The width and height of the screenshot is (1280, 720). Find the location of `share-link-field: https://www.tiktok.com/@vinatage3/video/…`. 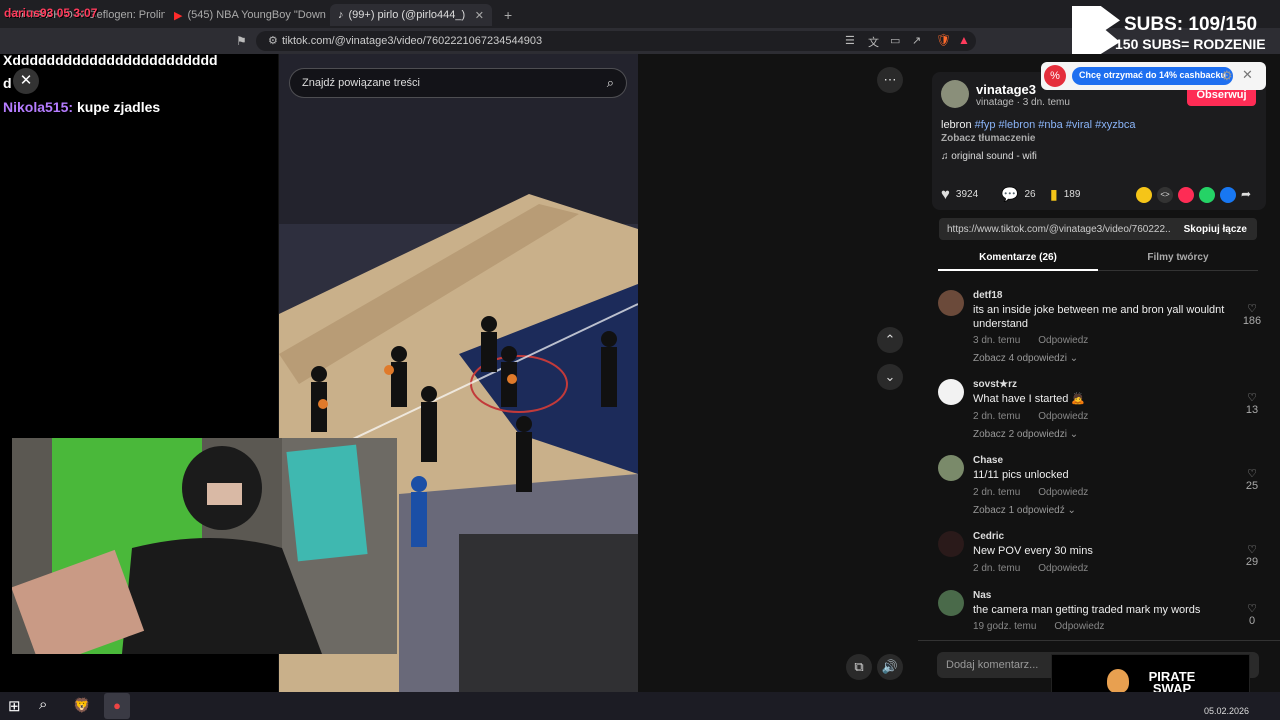

share-link-field: https://www.tiktok.com/@vinatage3/video/… is located at coordinates (1098, 229).